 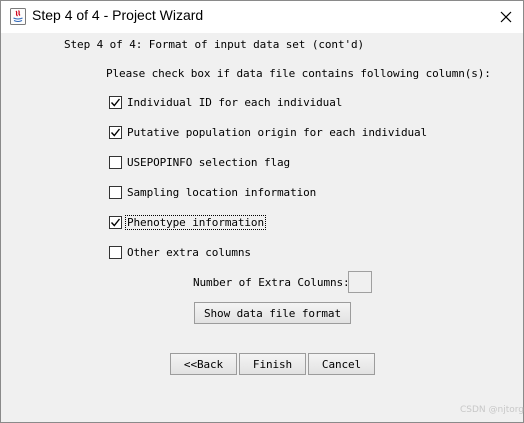 I want to click on option-phenotype: Phenotype information, so click(x=187, y=222).